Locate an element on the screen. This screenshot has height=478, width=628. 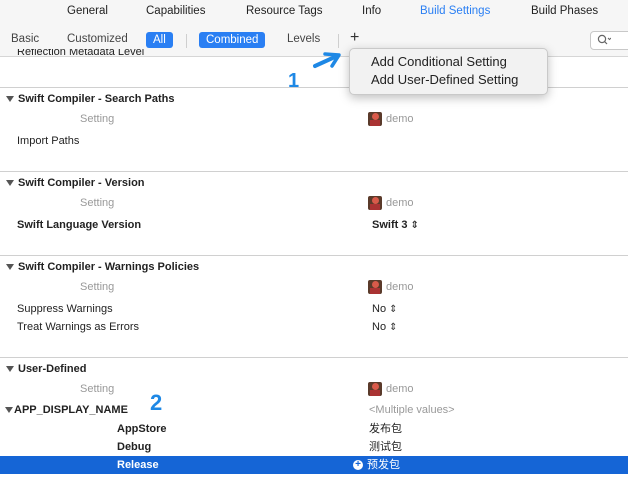
config-row-release: Release + 预发包 is located at coordinates (314, 465).